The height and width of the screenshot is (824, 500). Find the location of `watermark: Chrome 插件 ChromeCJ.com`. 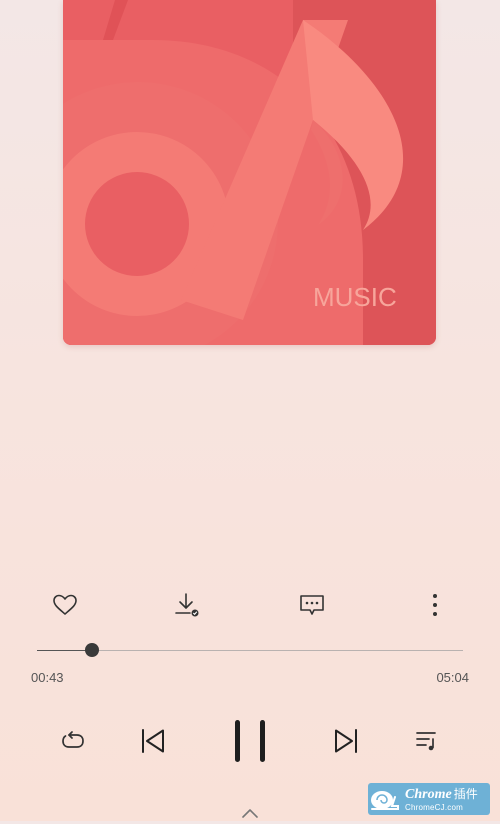

watermark: Chrome 插件 ChromeCJ.com is located at coordinates (429, 799).